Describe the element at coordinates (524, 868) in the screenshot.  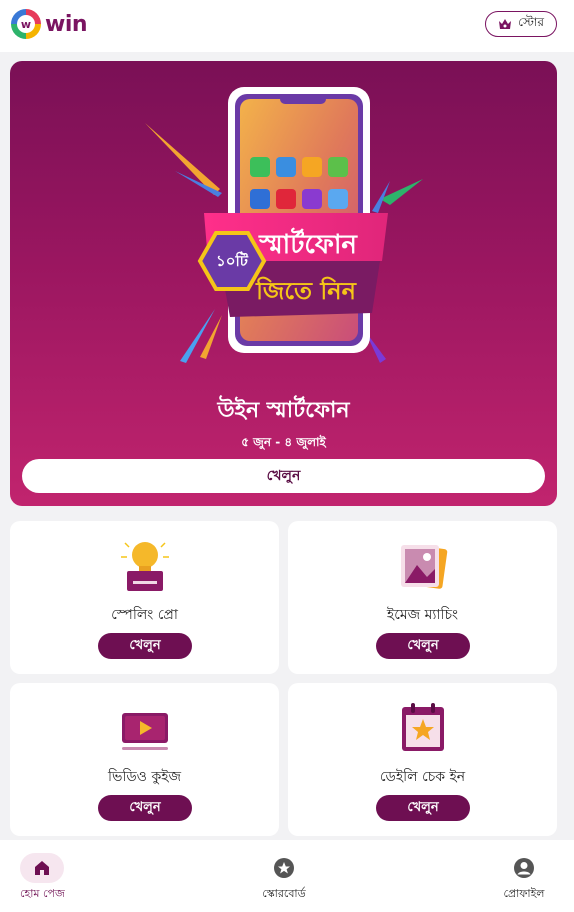
I see `profile-icon` at that location.